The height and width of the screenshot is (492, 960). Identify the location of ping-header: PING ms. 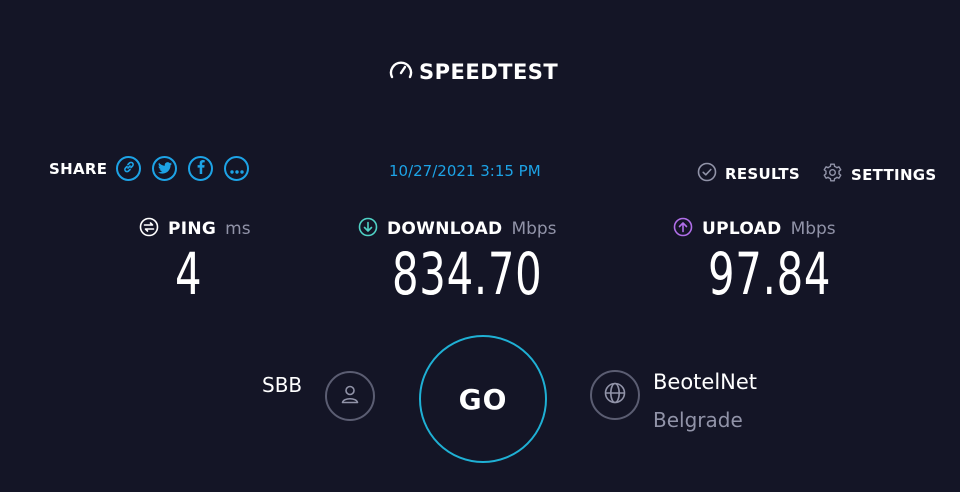
(195, 229).